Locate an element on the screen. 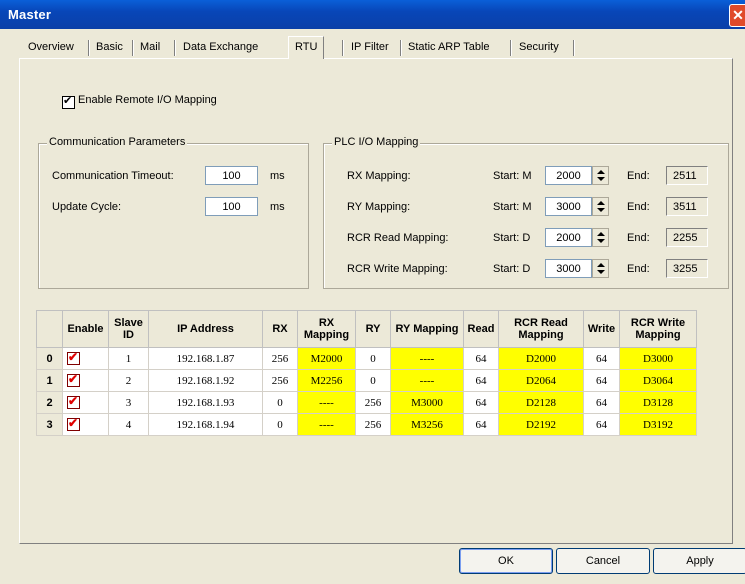 Image resolution: width=745 pixels, height=584 pixels. column-header: RY is located at coordinates (373, 329).